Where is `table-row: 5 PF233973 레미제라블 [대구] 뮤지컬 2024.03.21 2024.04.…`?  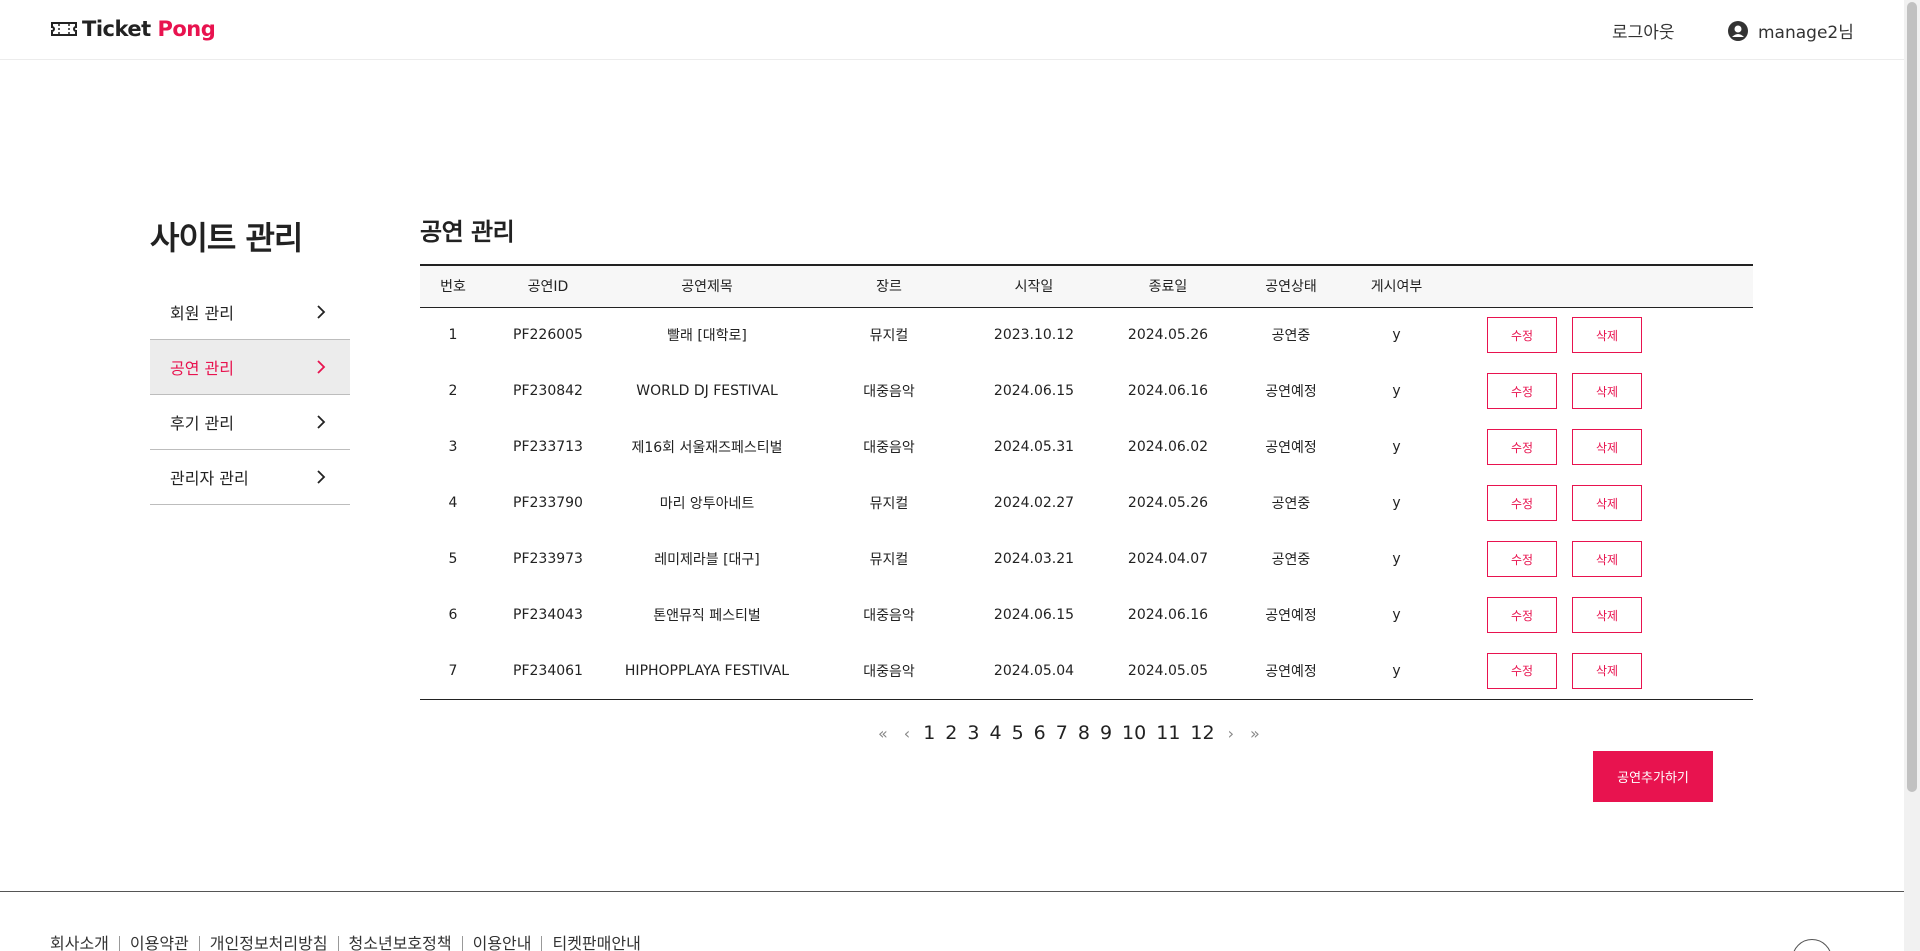 table-row: 5 PF233973 레미제라블 [대구] 뮤지컬 2024.03.21 2024.04.… is located at coordinates (1086, 559).